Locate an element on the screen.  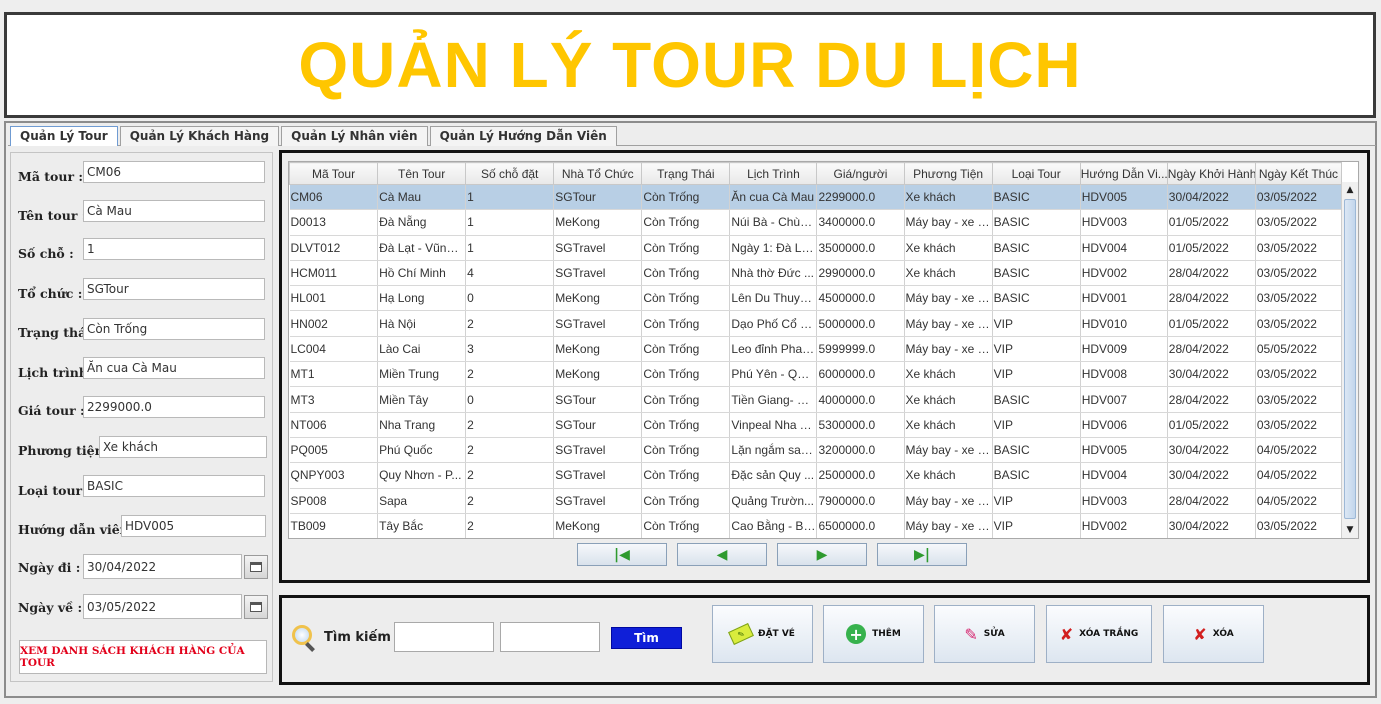
table-cell: QNPY003 is located at coordinates (334, 475).